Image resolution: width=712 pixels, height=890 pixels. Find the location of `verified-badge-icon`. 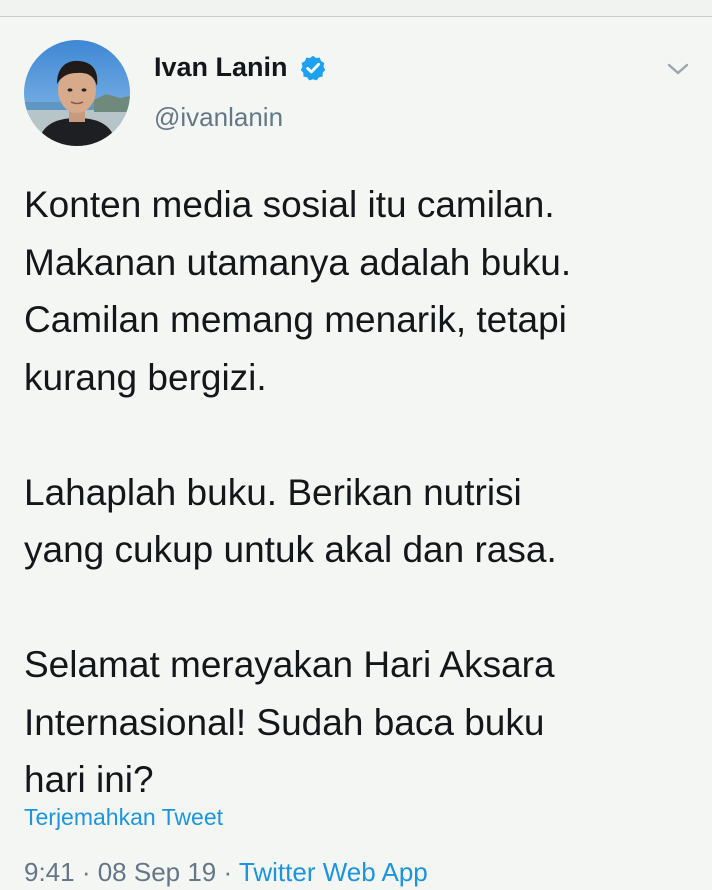

verified-badge-icon is located at coordinates (313, 68).